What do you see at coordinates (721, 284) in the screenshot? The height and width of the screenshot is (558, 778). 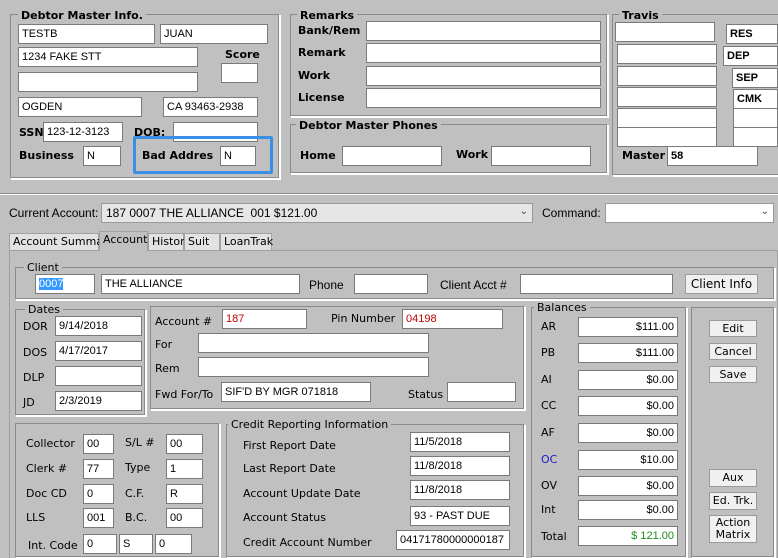 I see `client-info-button: Client Info` at bounding box center [721, 284].